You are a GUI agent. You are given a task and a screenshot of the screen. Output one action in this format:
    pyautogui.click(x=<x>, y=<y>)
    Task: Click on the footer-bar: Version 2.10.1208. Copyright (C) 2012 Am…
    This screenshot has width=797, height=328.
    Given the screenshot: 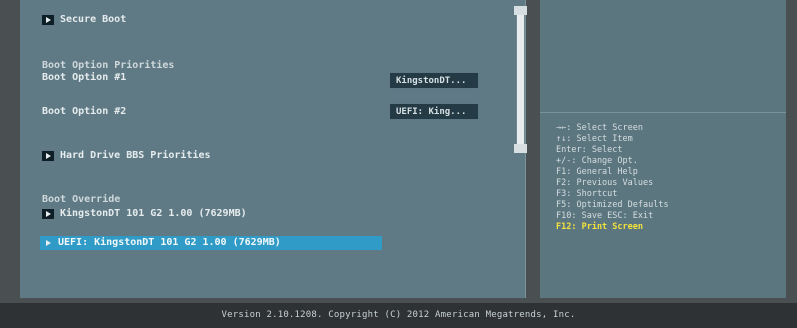 What is the action you would take?
    pyautogui.click(x=398, y=315)
    